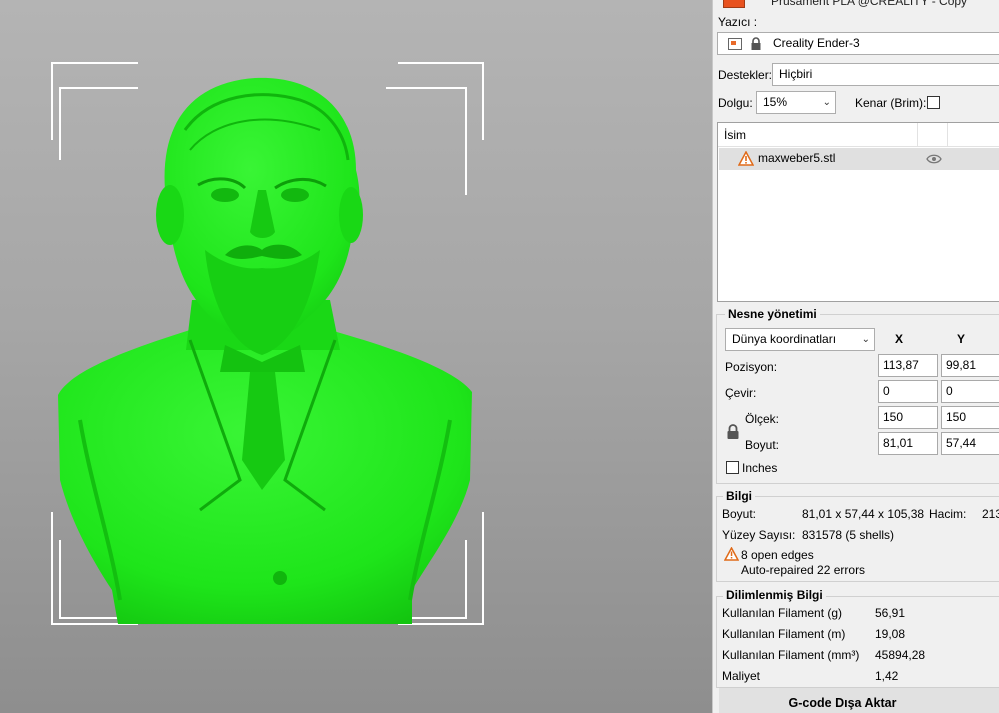 The height and width of the screenshot is (713, 999). Describe the element at coordinates (908, 391) in the screenshot. I see `rotate-x-input: 0` at that location.